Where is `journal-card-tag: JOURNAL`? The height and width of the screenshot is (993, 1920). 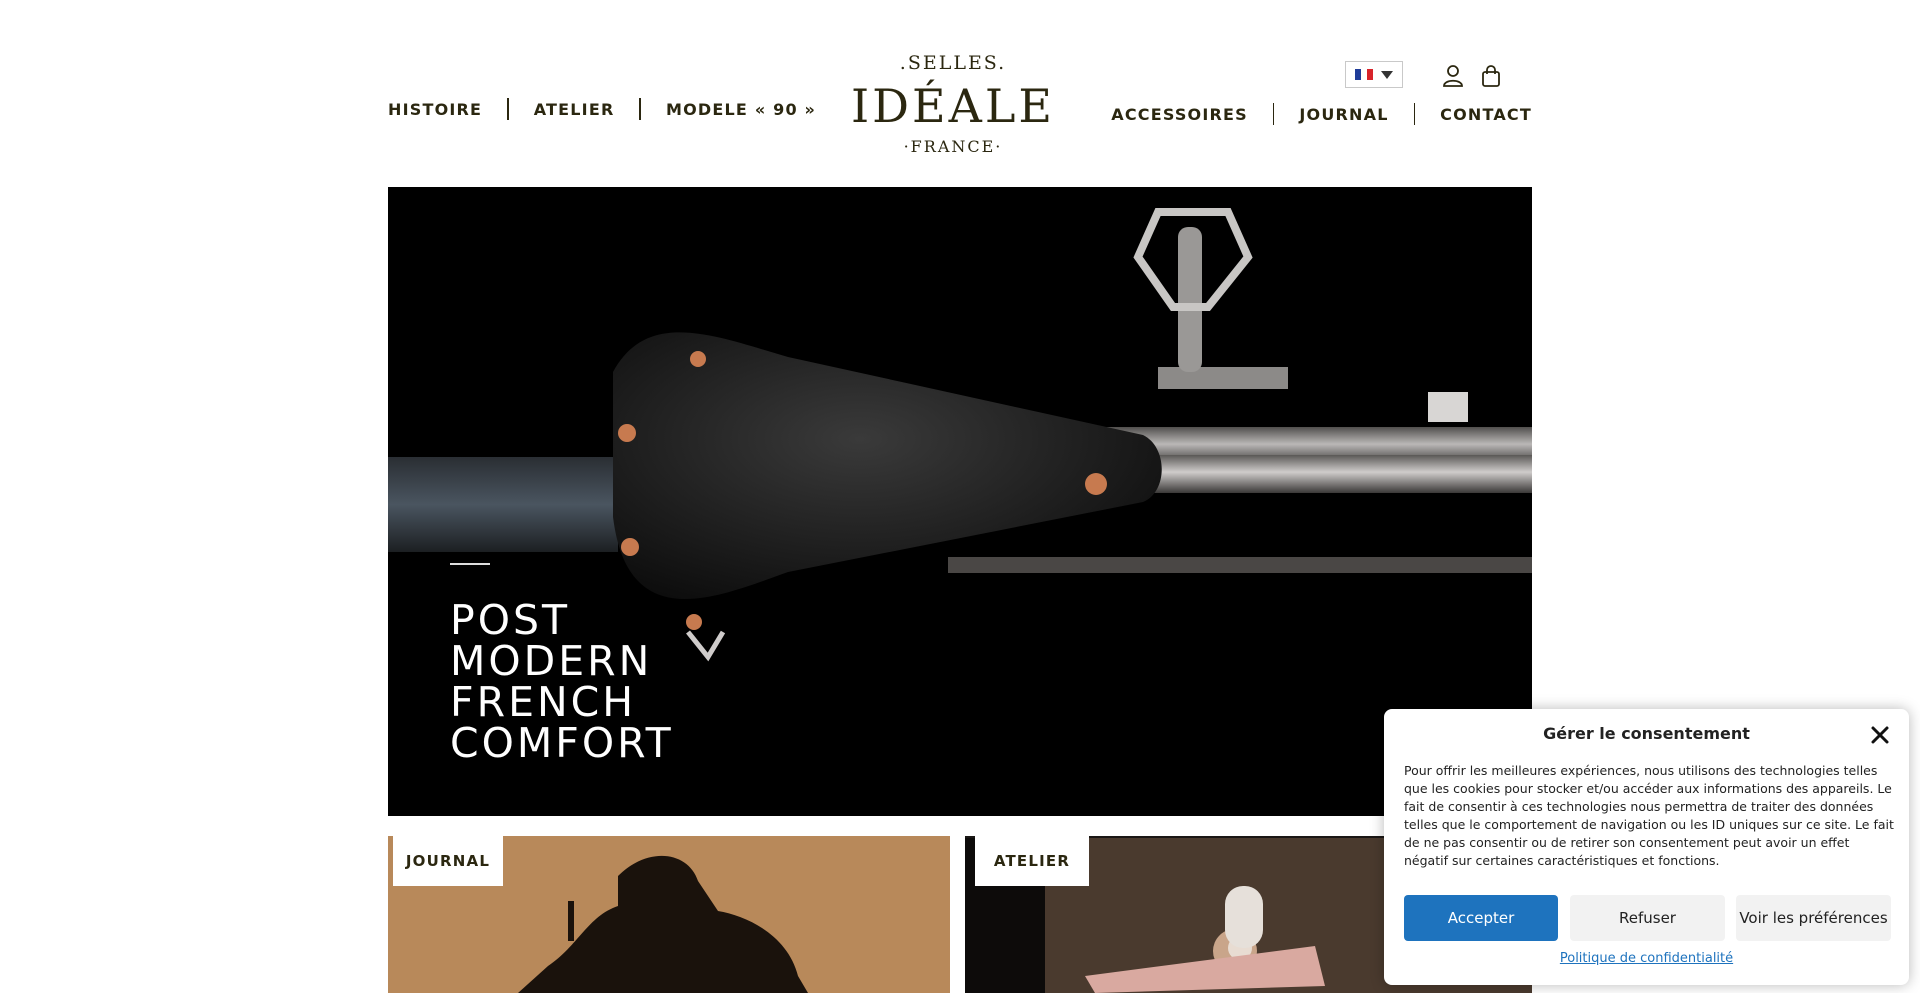
journal-card-tag: JOURNAL is located at coordinates (448, 861).